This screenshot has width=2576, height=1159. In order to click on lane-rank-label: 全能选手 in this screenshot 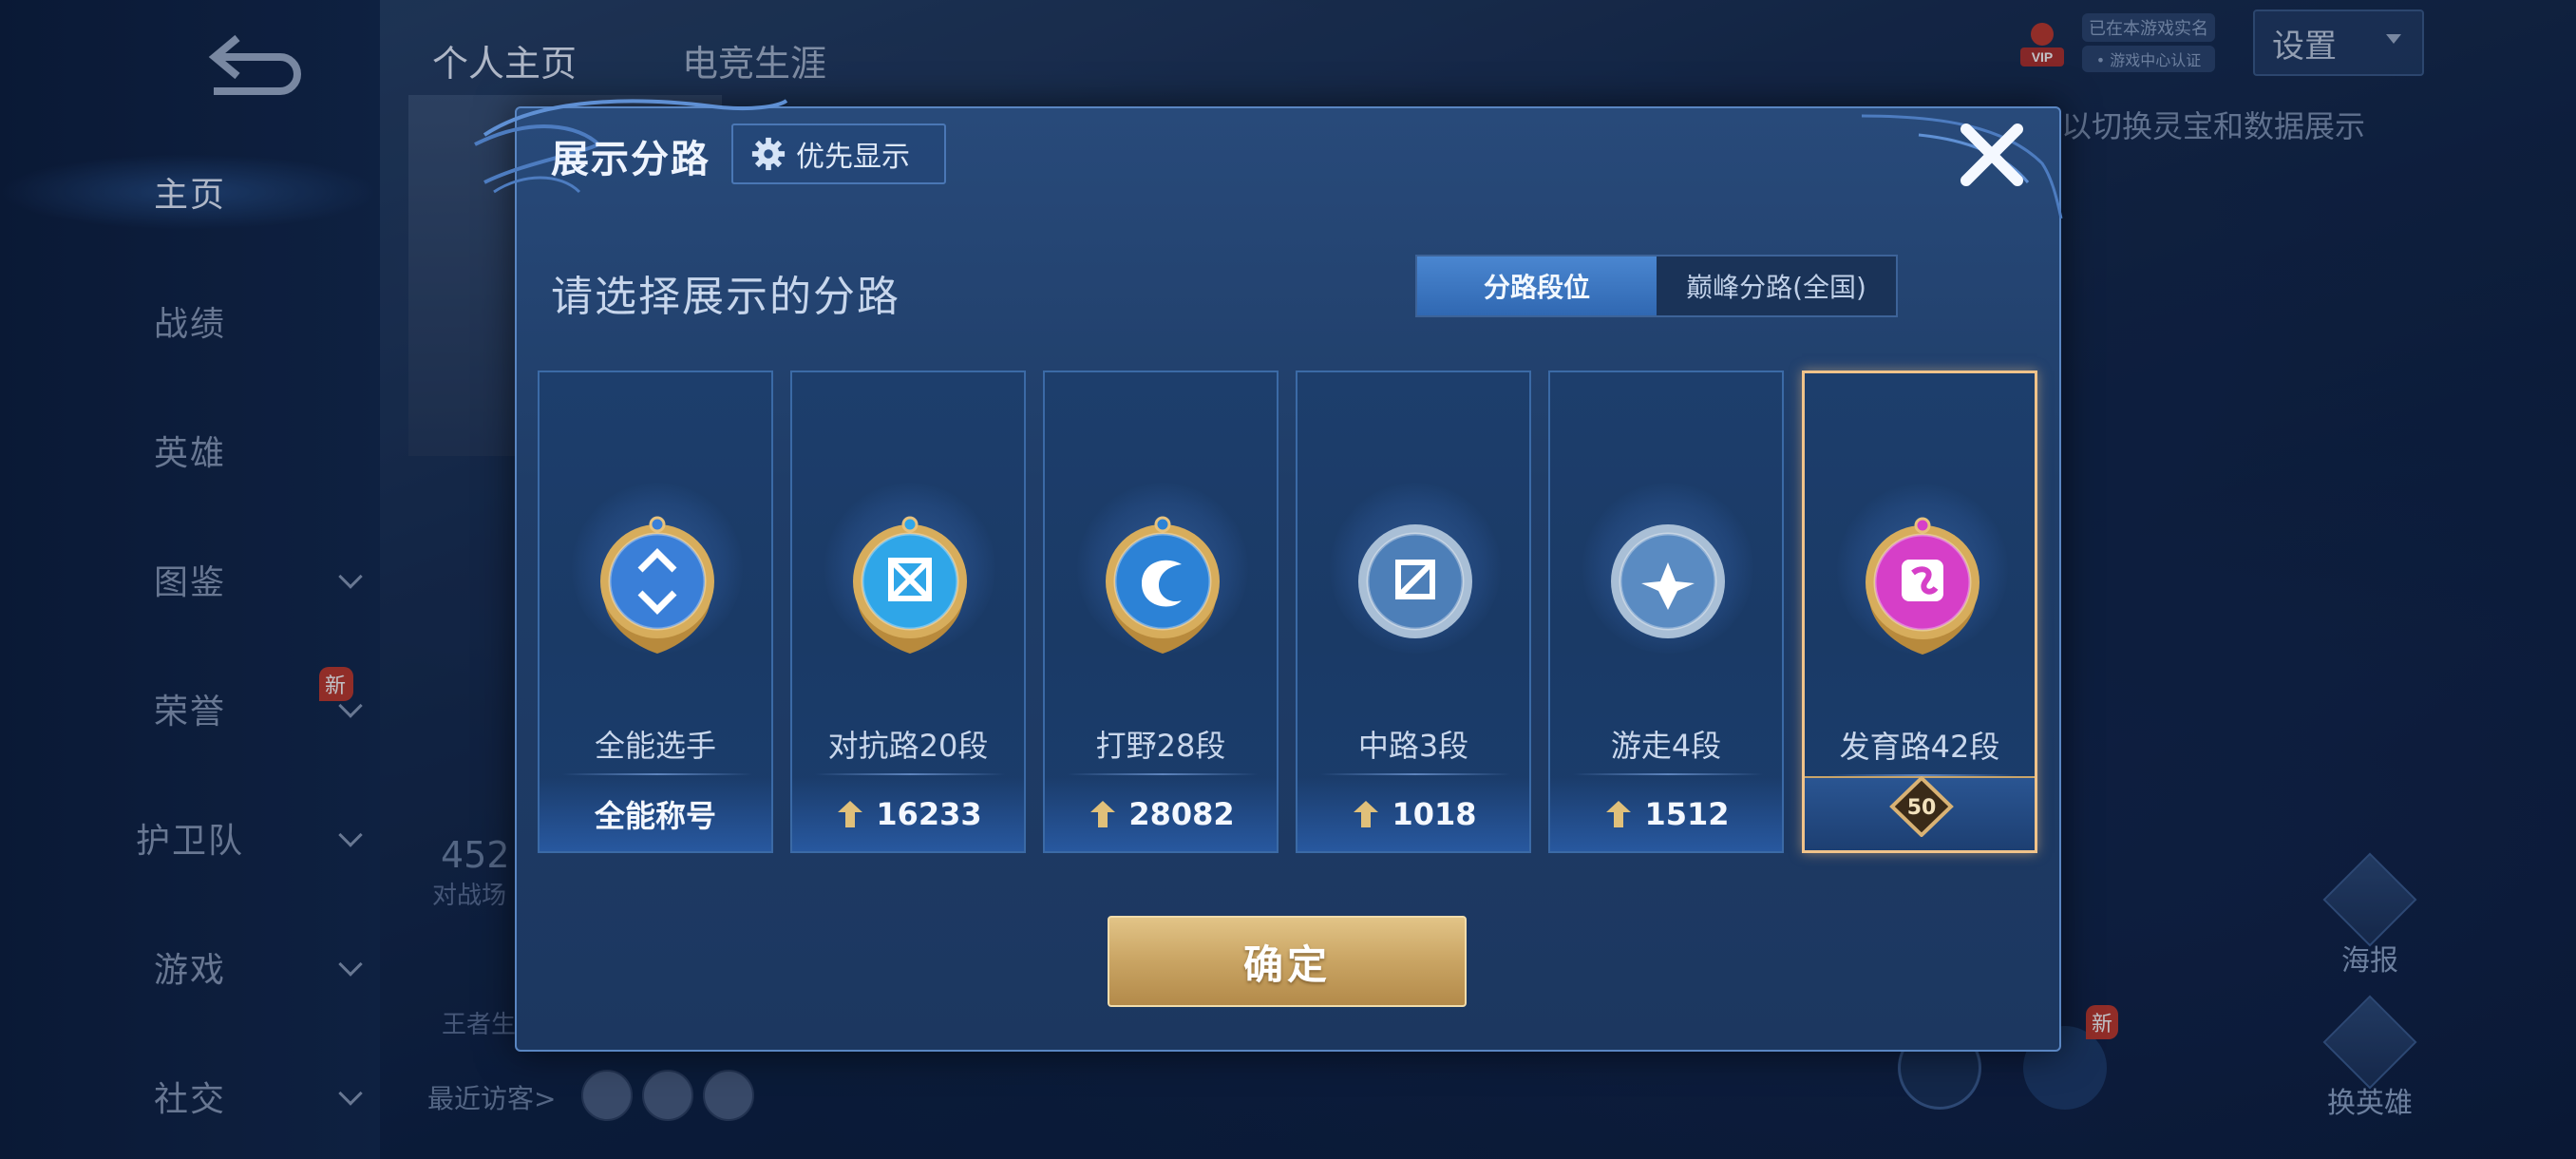, I will do `click(655, 746)`.